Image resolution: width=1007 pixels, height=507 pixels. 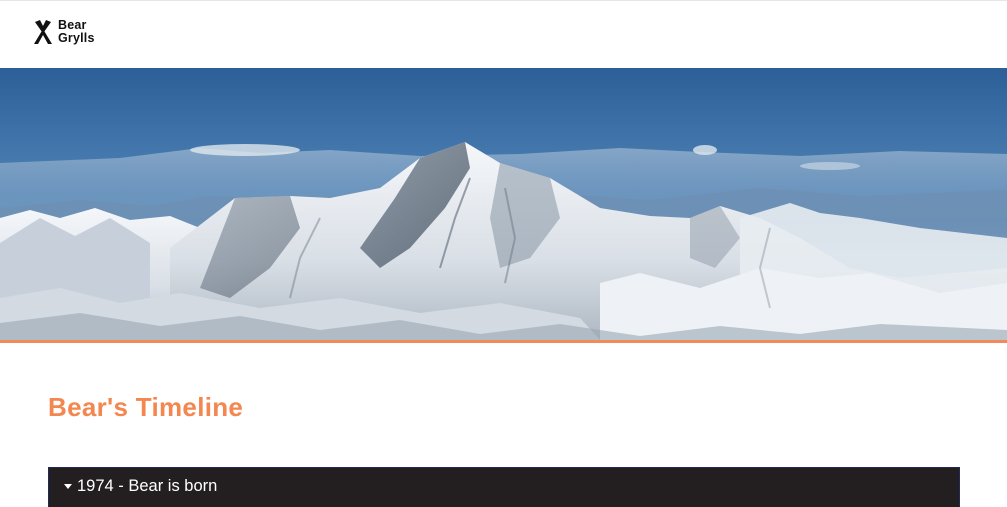 I want to click on caret-down-icon, so click(x=68, y=486).